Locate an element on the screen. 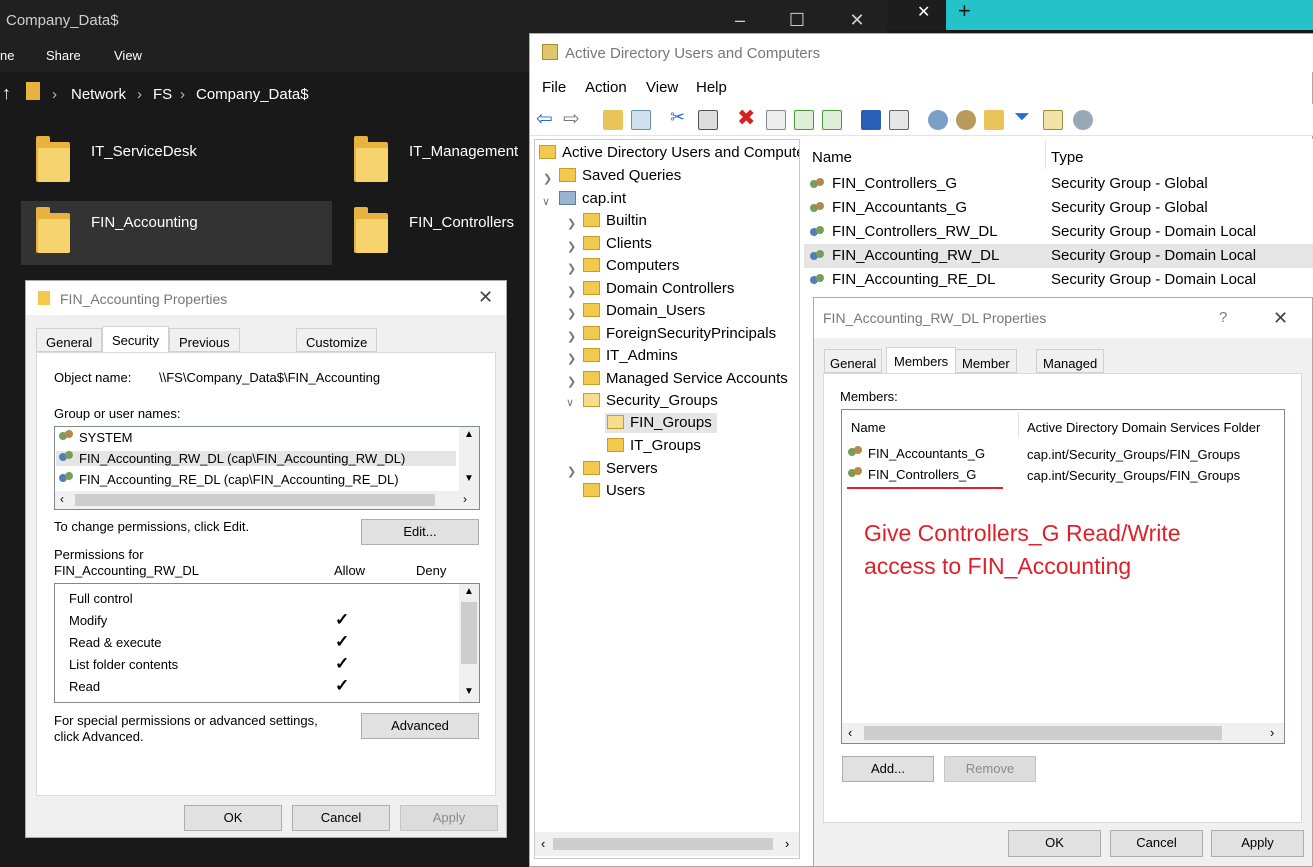 This screenshot has height=867, width=1313. up-arrow-icon: ↑ is located at coordinates (6, 93).